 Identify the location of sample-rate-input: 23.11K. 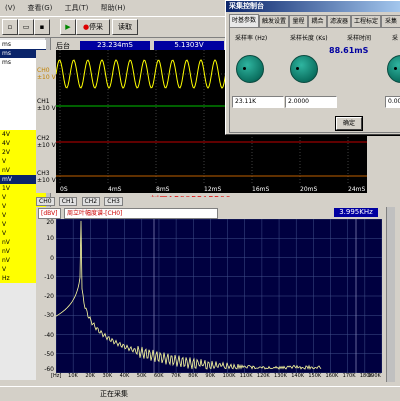
(258, 102).